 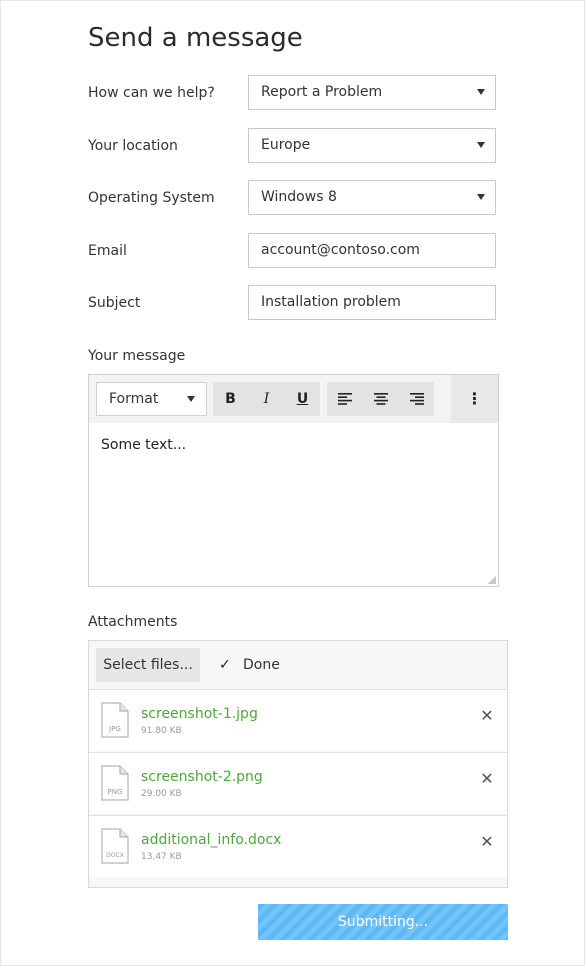 I want to click on os-label: Operating System, so click(x=151, y=198).